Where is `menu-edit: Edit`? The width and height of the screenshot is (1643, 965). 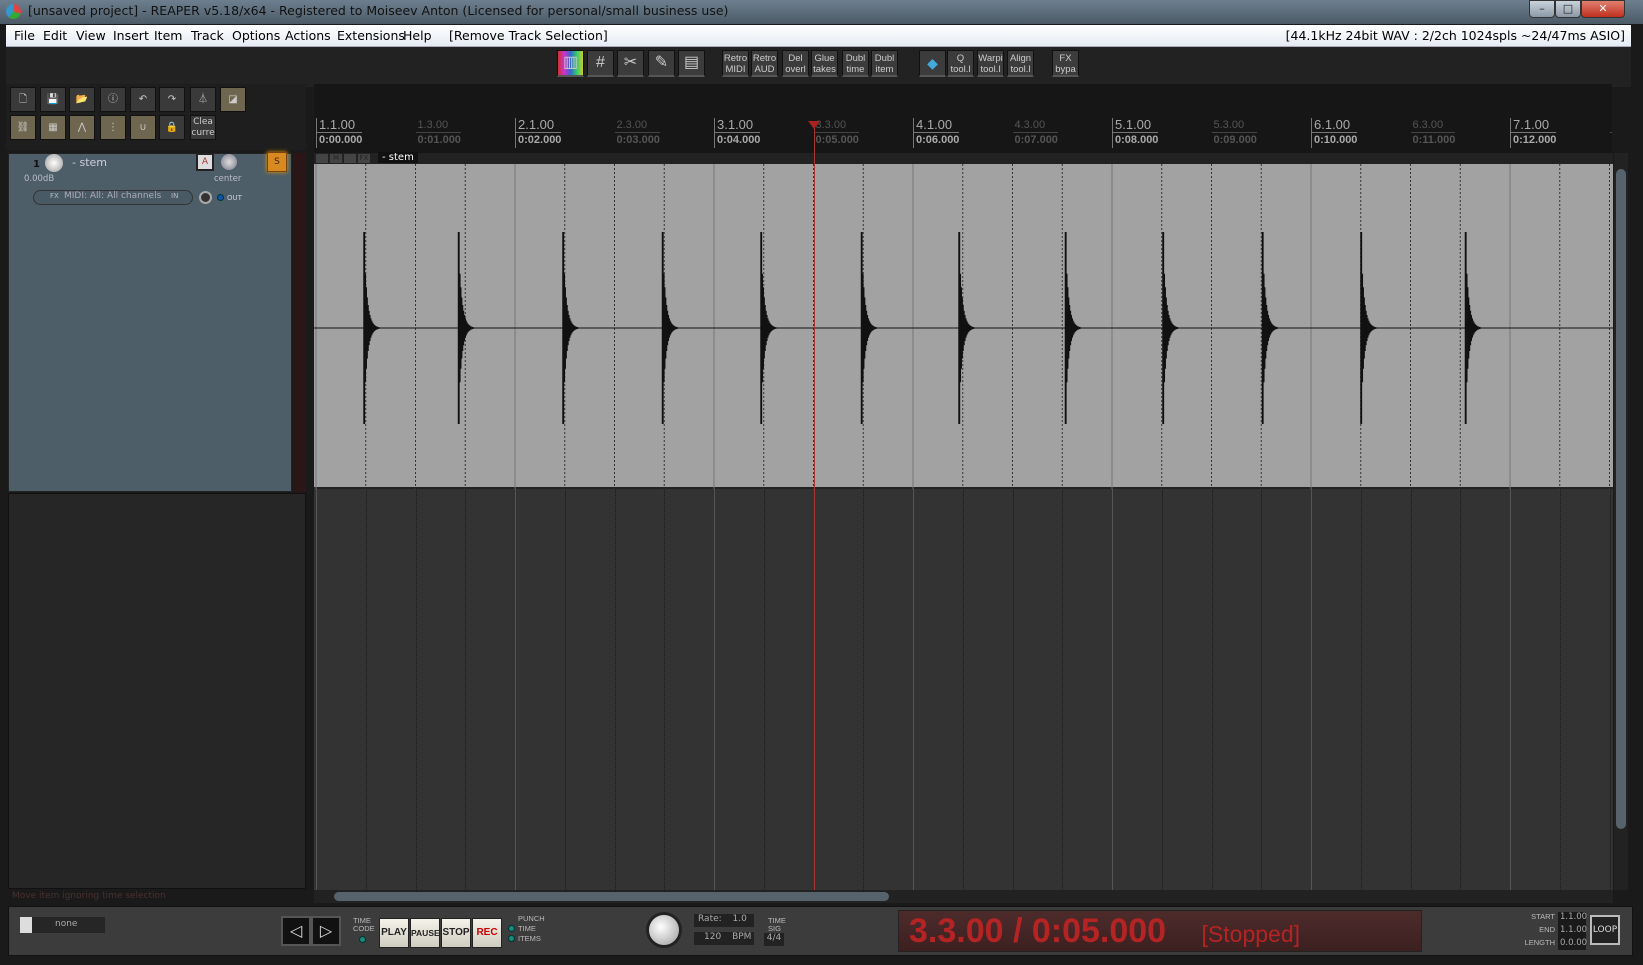 menu-edit: Edit is located at coordinates (55, 35).